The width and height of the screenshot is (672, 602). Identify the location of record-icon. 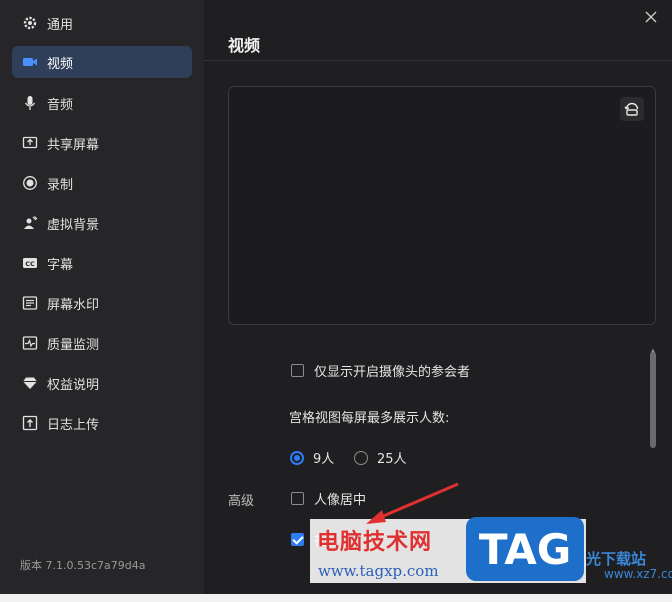
(30, 183).